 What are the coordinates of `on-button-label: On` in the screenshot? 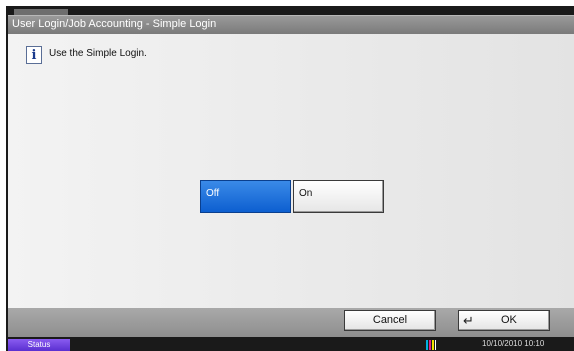 It's located at (306, 193).